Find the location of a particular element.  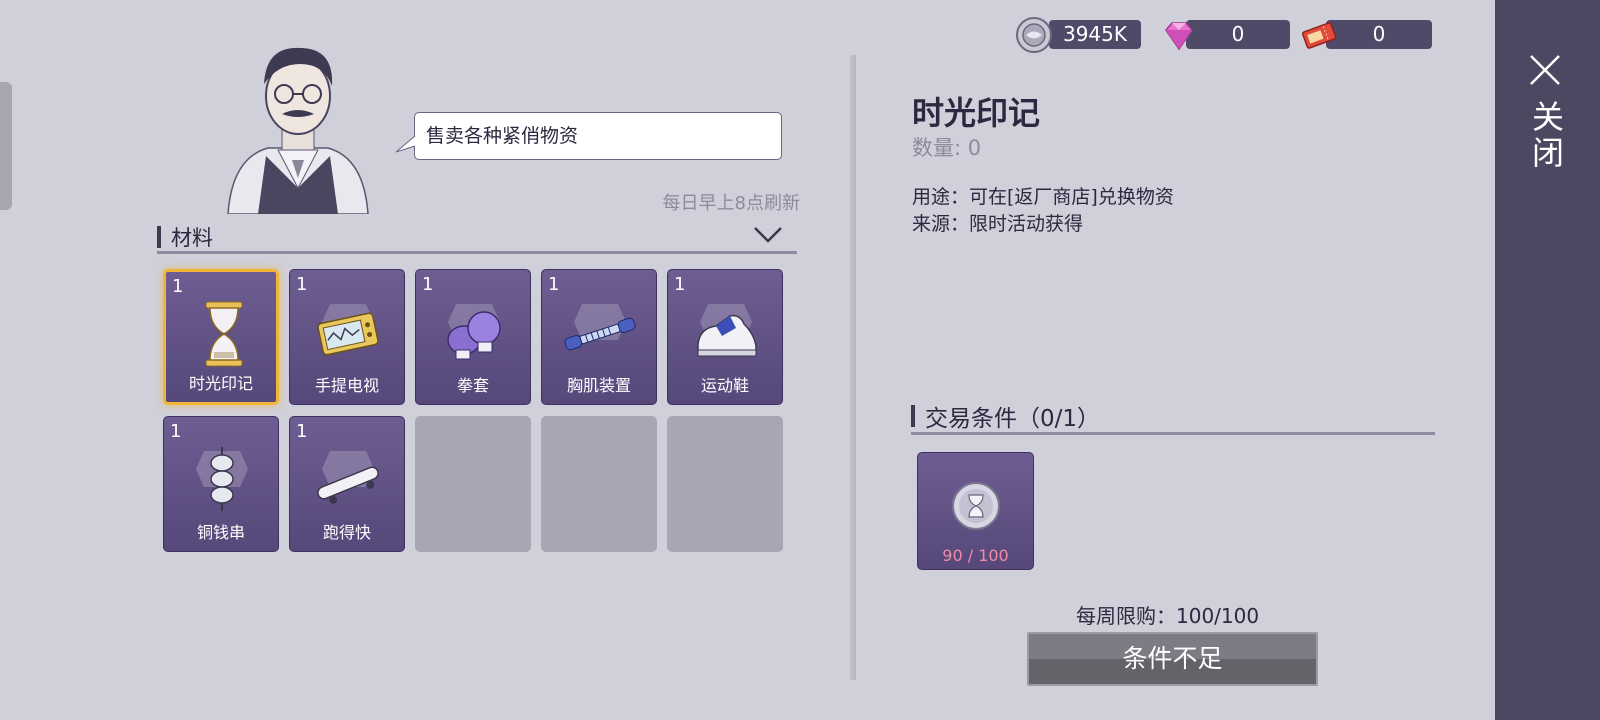

item-name: 时光印记 is located at coordinates (220, 383).